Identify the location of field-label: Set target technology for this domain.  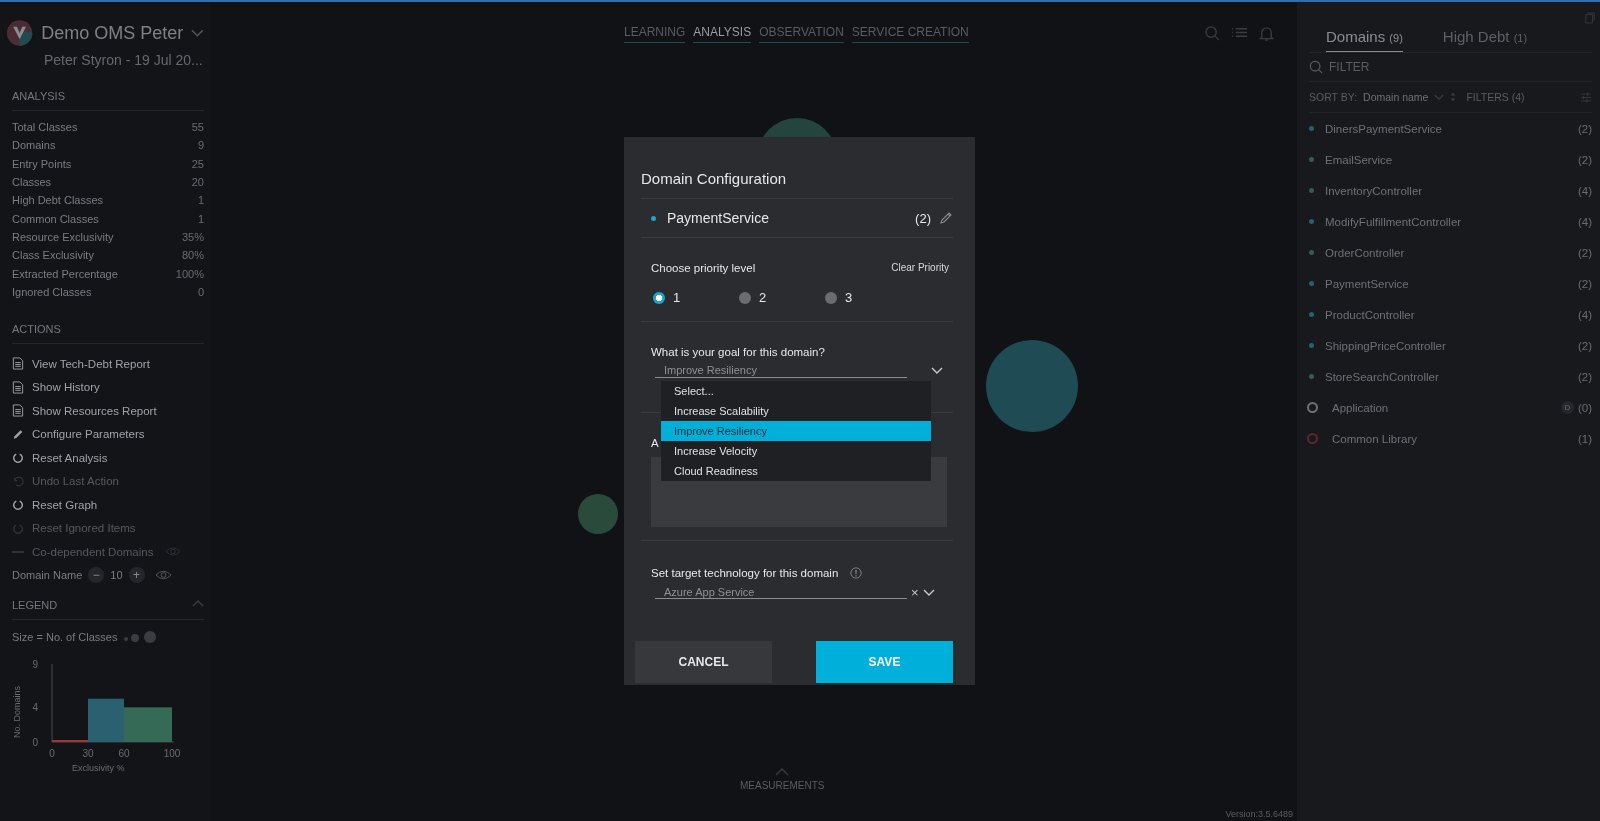
(745, 573).